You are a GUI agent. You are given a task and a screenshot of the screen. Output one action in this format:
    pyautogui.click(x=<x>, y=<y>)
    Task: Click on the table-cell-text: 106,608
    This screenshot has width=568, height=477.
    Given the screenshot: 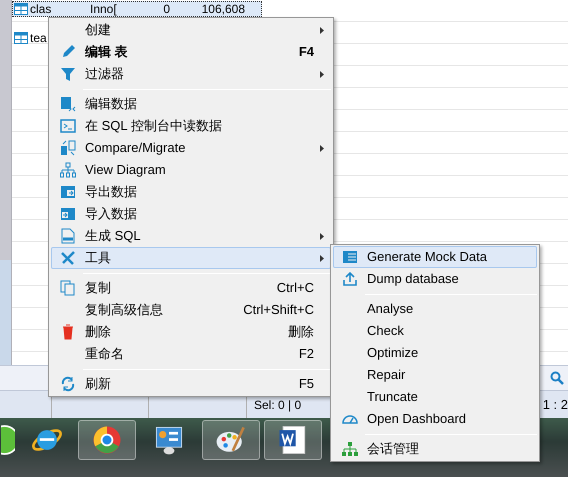 What is the action you would take?
    pyautogui.click(x=222, y=9)
    